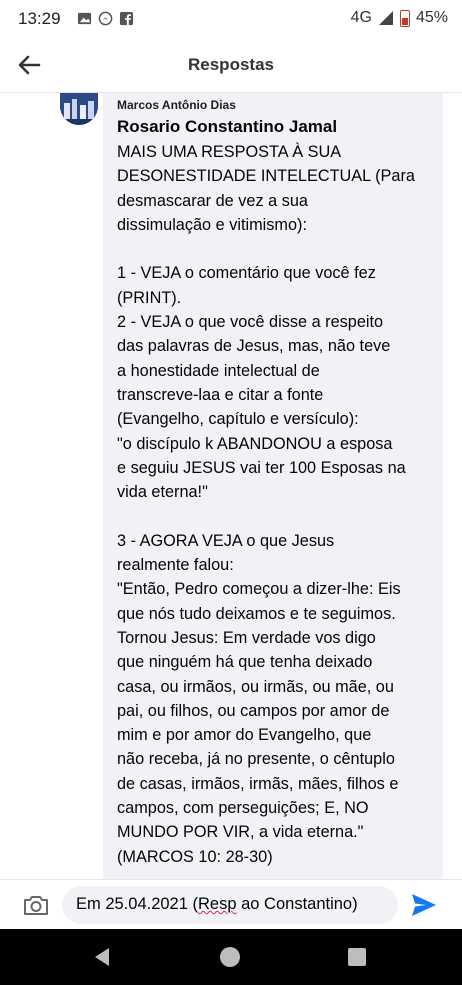  Describe the element at coordinates (220, 394) in the screenshot. I see `comment-line: transcreve-laa e citar a fonte` at that location.